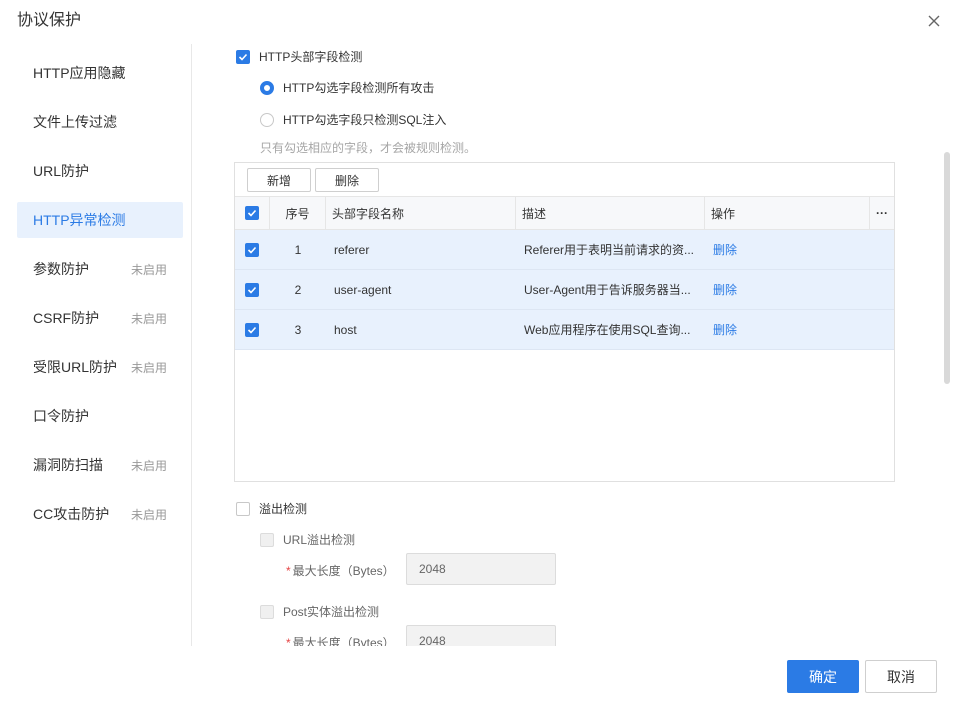 The width and height of the screenshot is (954, 706). I want to click on content-scrollbar, so click(947, 268).